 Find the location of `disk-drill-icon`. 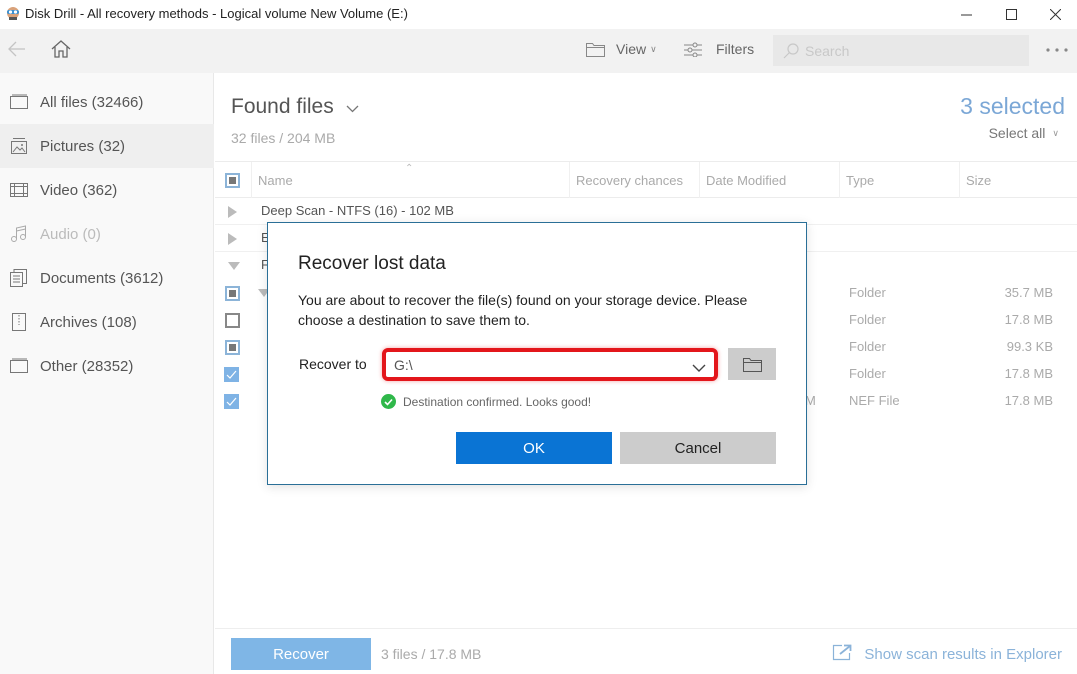

disk-drill-icon is located at coordinates (13, 13).